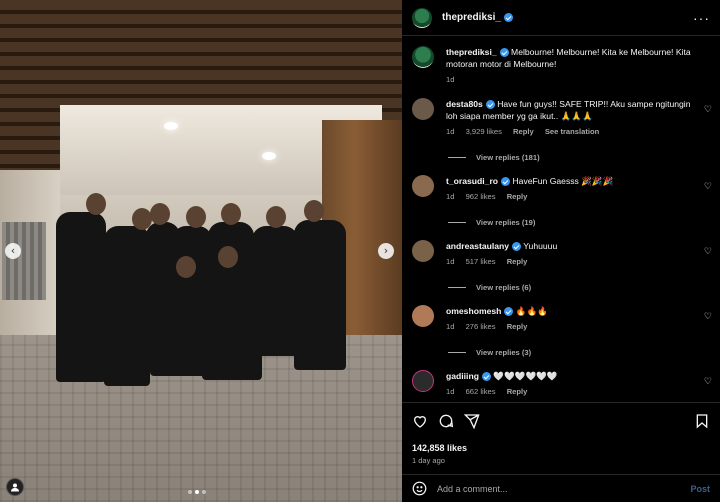 This screenshot has height=502, width=720. I want to click on emoji-icon, so click(419, 488).